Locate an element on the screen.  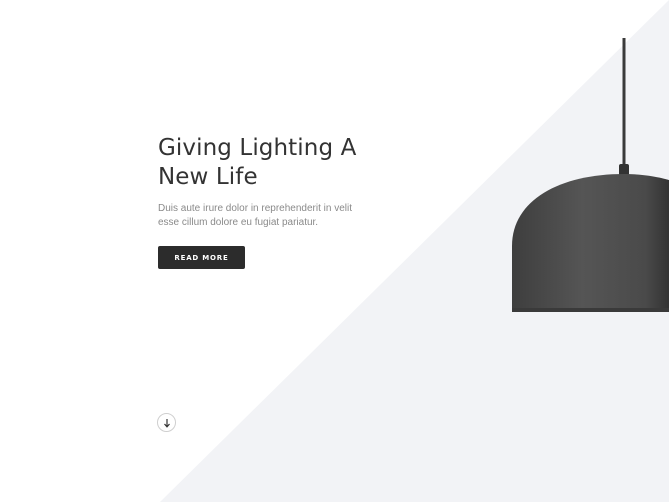
scroll-down-button is located at coordinates (166, 422).